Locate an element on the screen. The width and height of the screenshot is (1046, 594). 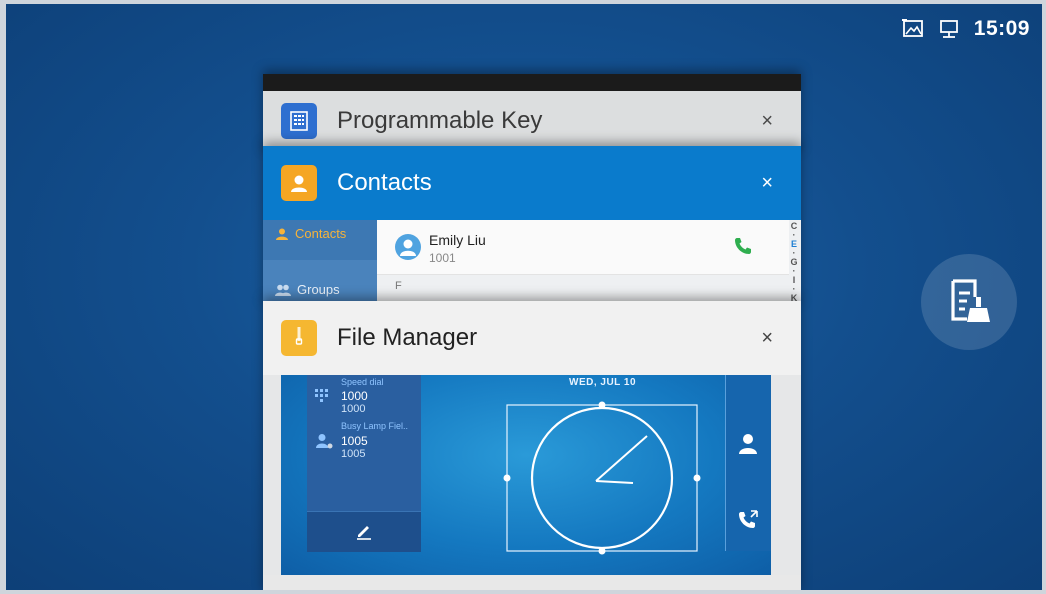
group-icon is located at coordinates (283, 290).